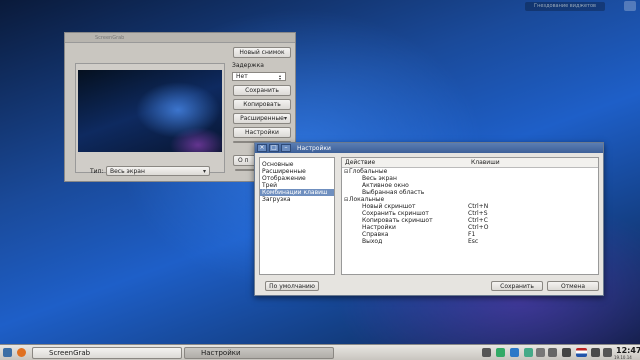 This screenshot has width=640, height=360. I want to click on keys-cell: F1, so click(472, 234).